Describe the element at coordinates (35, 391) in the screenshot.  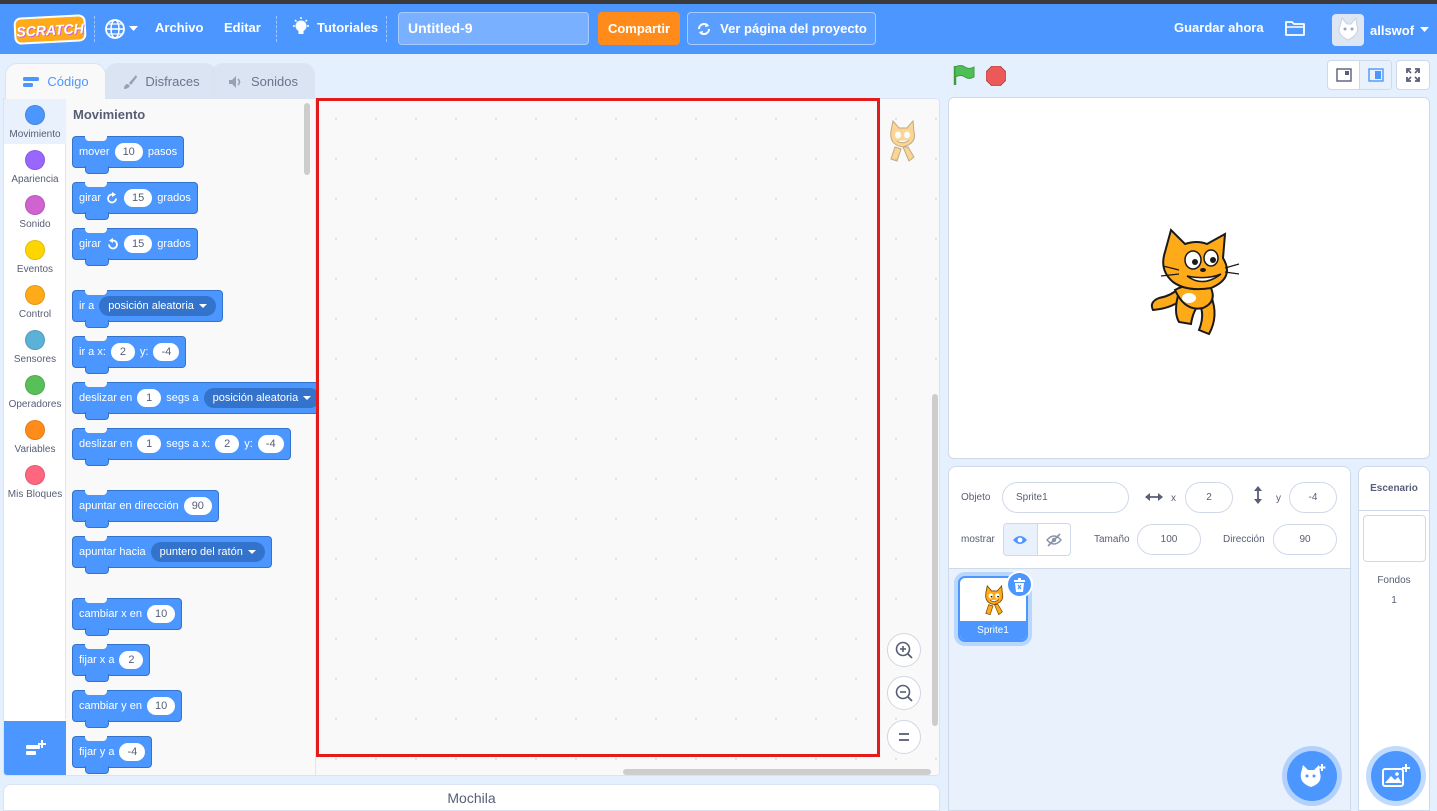
I see `category-operators: Operadores` at that location.